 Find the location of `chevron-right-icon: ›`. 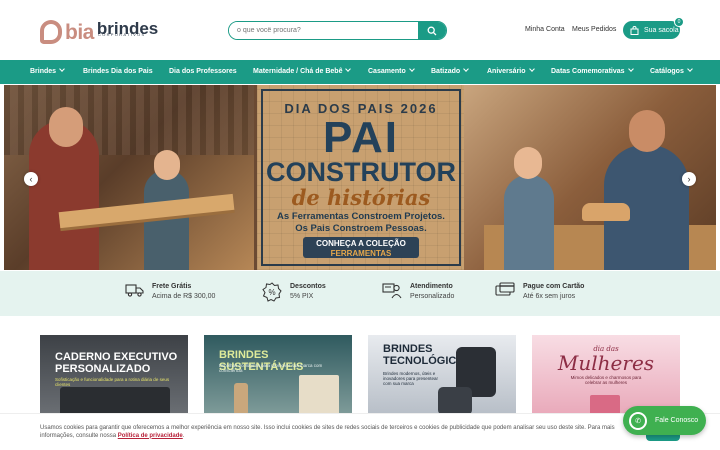

chevron-right-icon: › is located at coordinates (689, 179).